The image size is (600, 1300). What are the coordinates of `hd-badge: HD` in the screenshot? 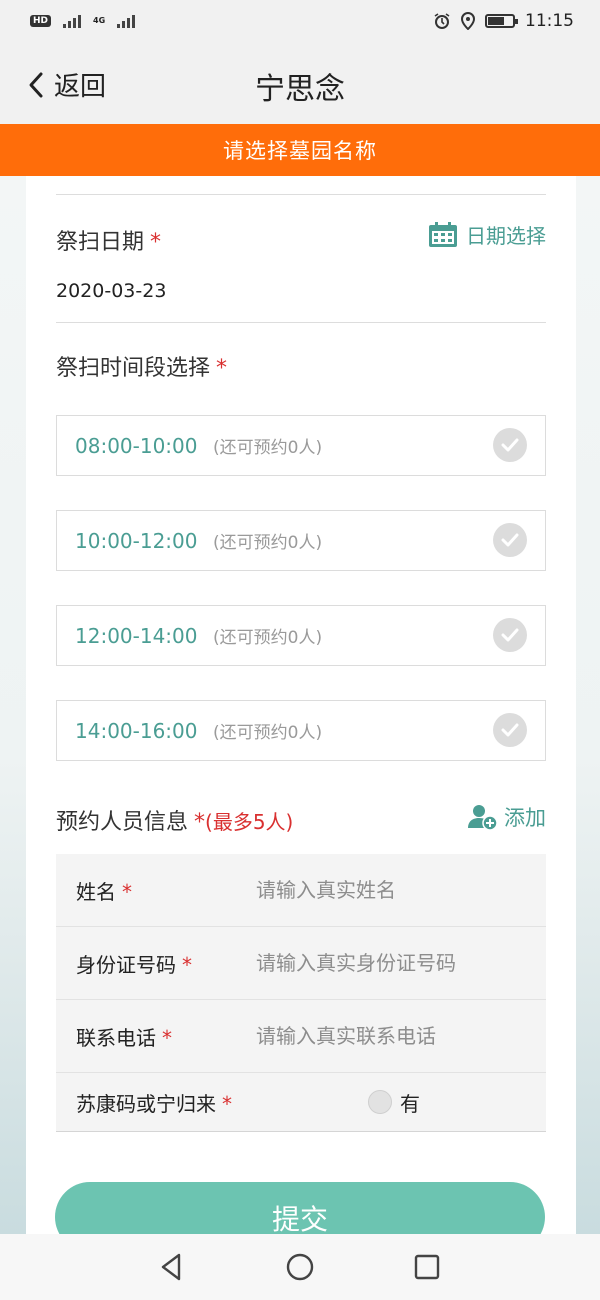 It's located at (41, 21).